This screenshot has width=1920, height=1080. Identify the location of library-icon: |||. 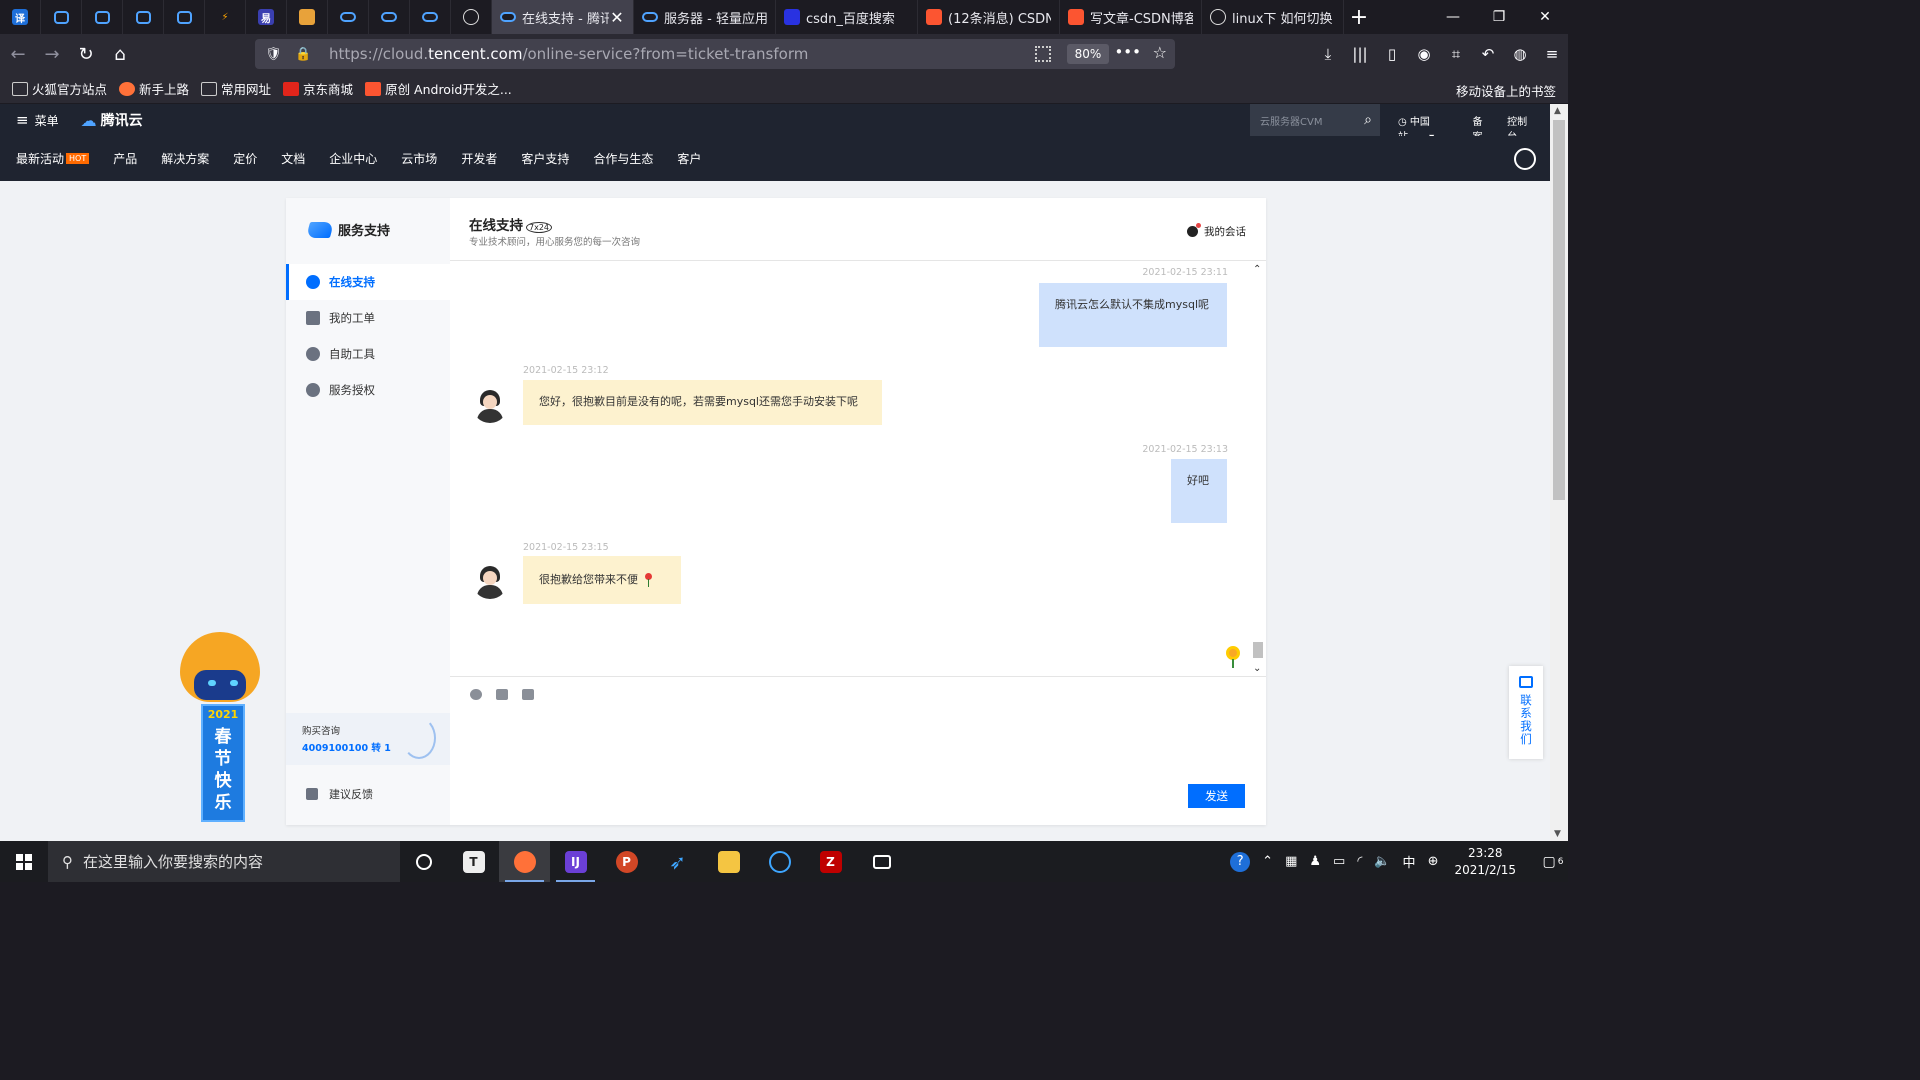
(1360, 54).